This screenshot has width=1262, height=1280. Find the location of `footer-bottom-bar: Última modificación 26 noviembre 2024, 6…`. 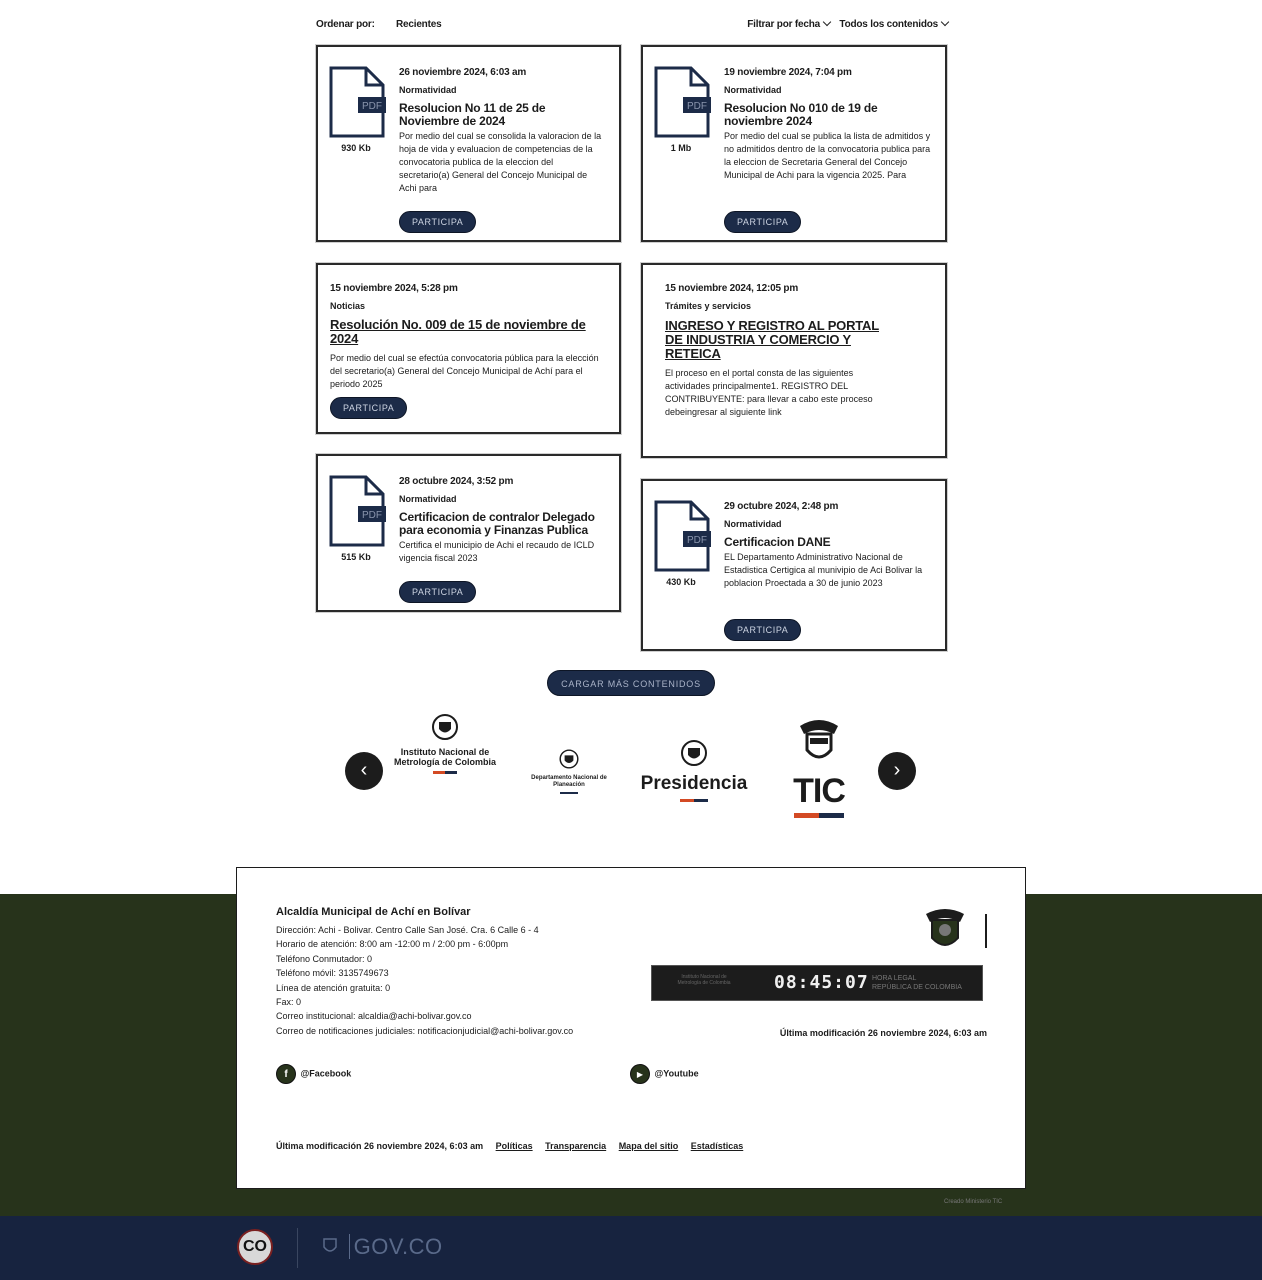

footer-bottom-bar: Última modificación 26 noviembre 2024, 6… is located at coordinates (509, 1146).